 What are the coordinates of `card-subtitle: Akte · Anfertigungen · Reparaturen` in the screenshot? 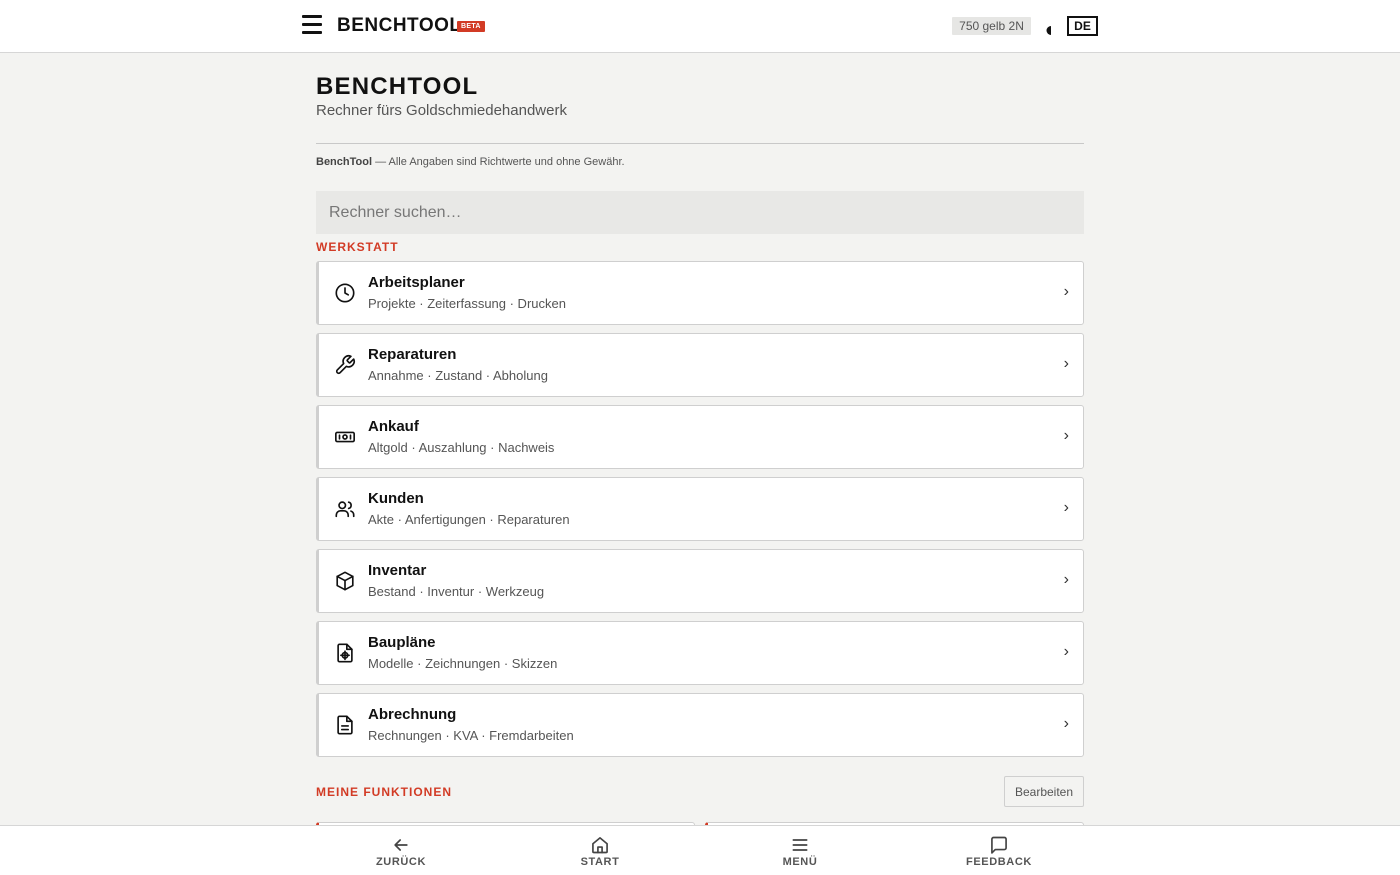 It's located at (469, 519).